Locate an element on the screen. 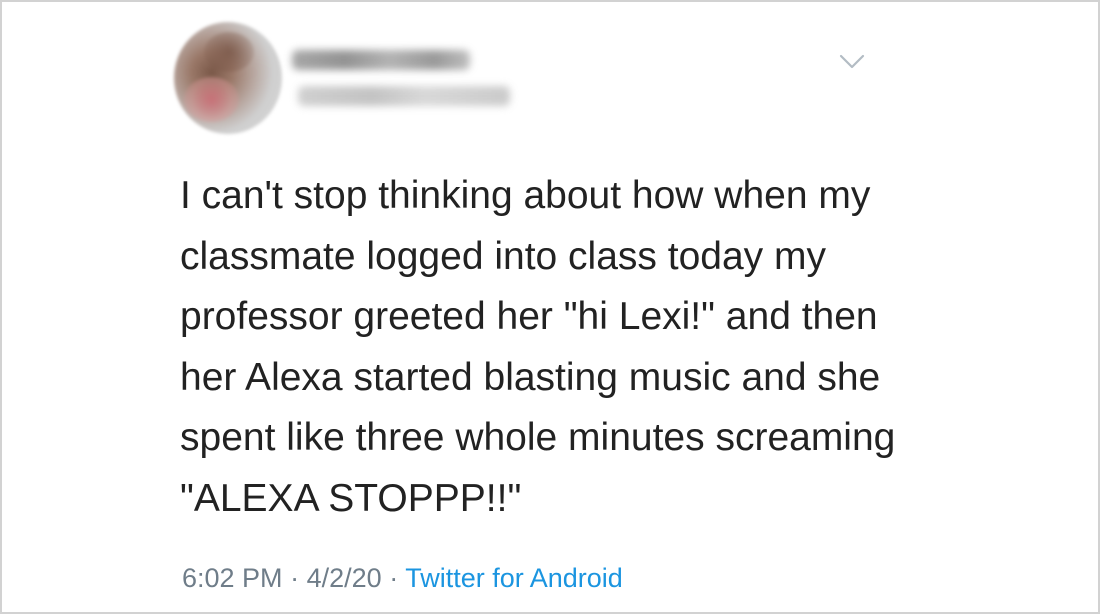 Image resolution: width=1100 pixels, height=614 pixels. tweet-source-link: Twitter for Android is located at coordinates (514, 578).